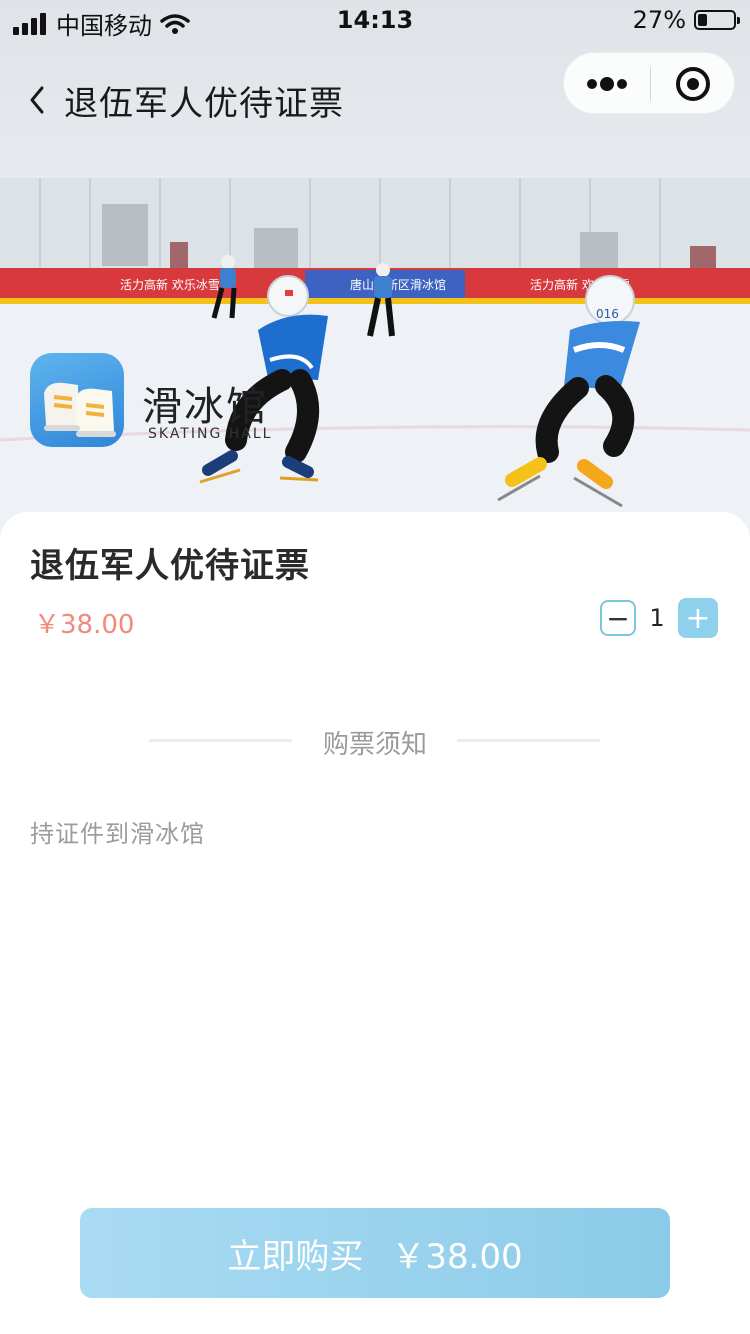 This screenshot has width=750, height=1334. I want to click on quantity-stepper: − 1 +, so click(659, 618).